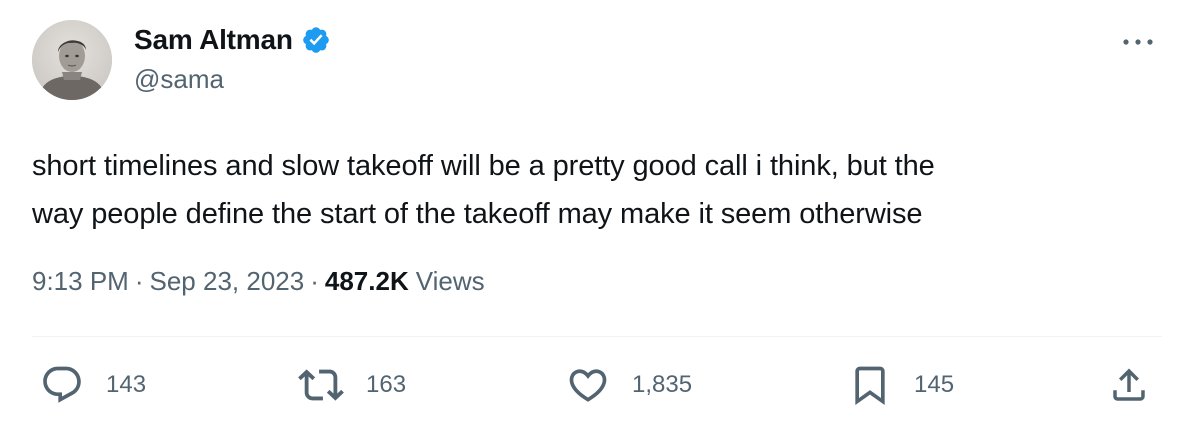 This screenshot has width=1188, height=430. I want to click on avatar-photo, so click(72, 60).